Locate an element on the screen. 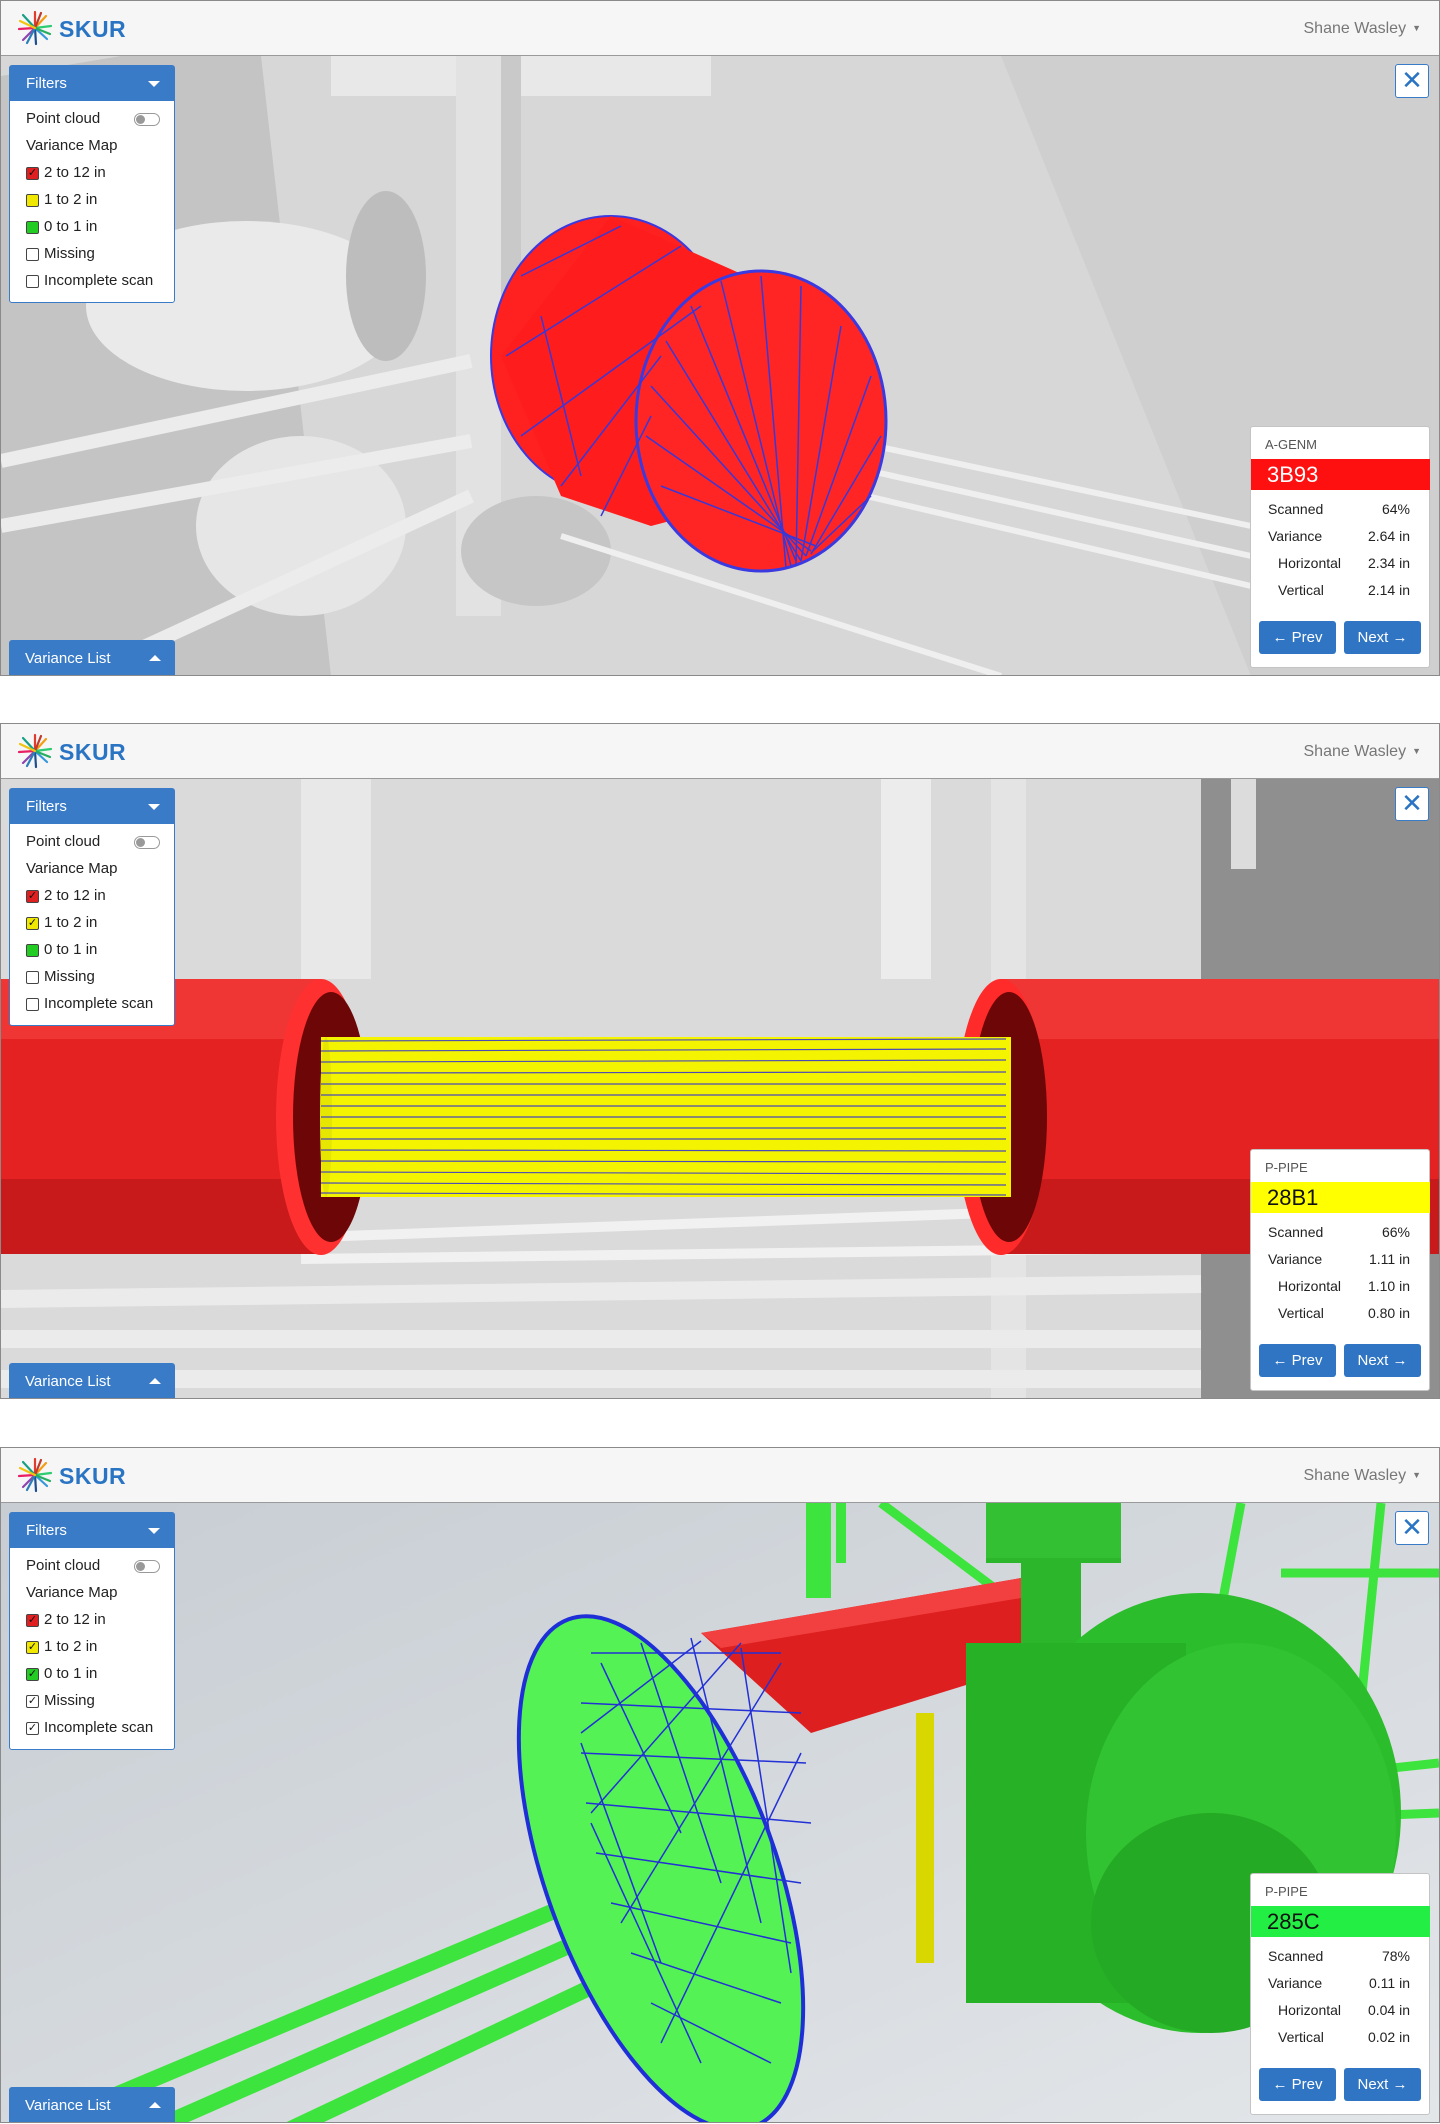 The image size is (1440, 2124). filter-label: Incomplete scan is located at coordinates (99, 1727).